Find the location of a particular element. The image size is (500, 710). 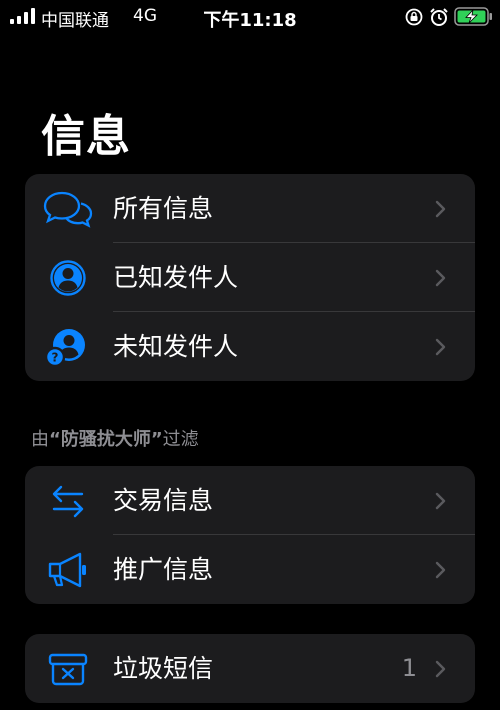

junk-tray-icon is located at coordinates (68, 669).